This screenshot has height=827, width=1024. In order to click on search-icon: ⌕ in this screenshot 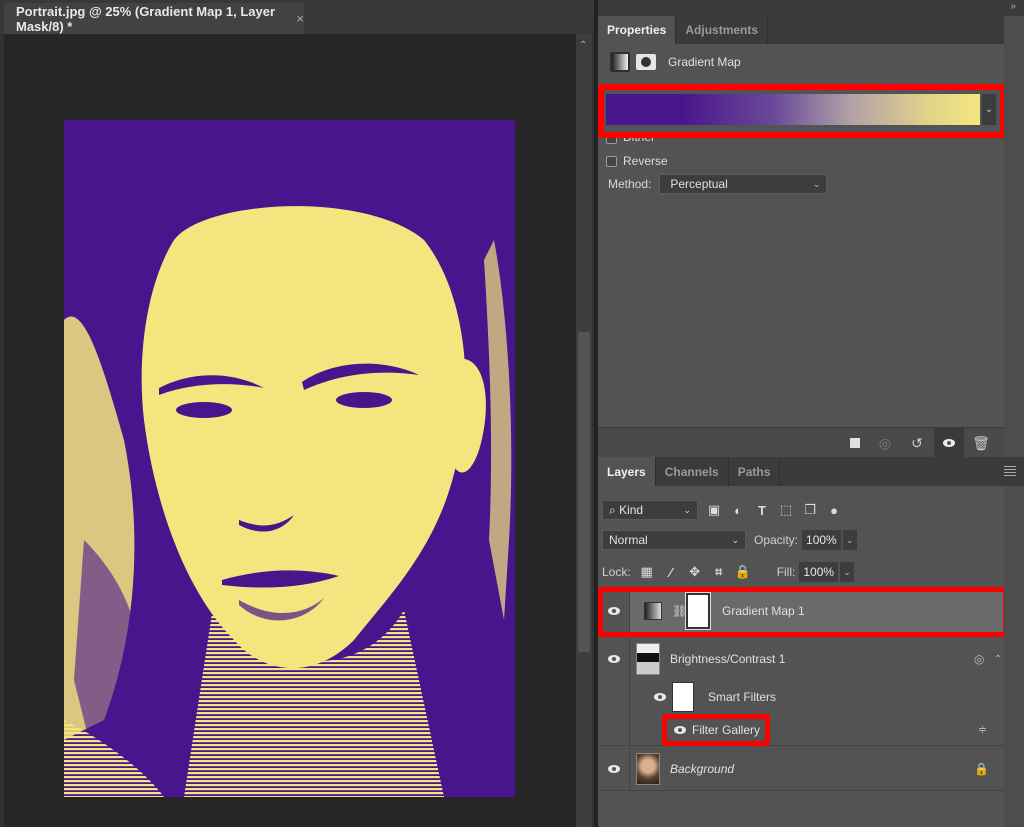, I will do `click(614, 509)`.